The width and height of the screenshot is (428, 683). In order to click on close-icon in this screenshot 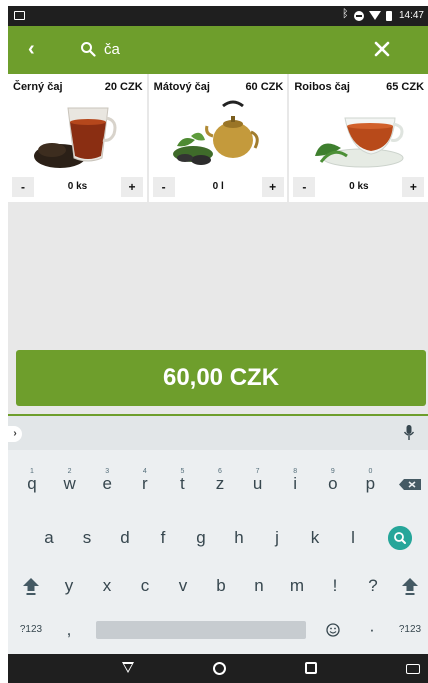, I will do `click(382, 49)`.